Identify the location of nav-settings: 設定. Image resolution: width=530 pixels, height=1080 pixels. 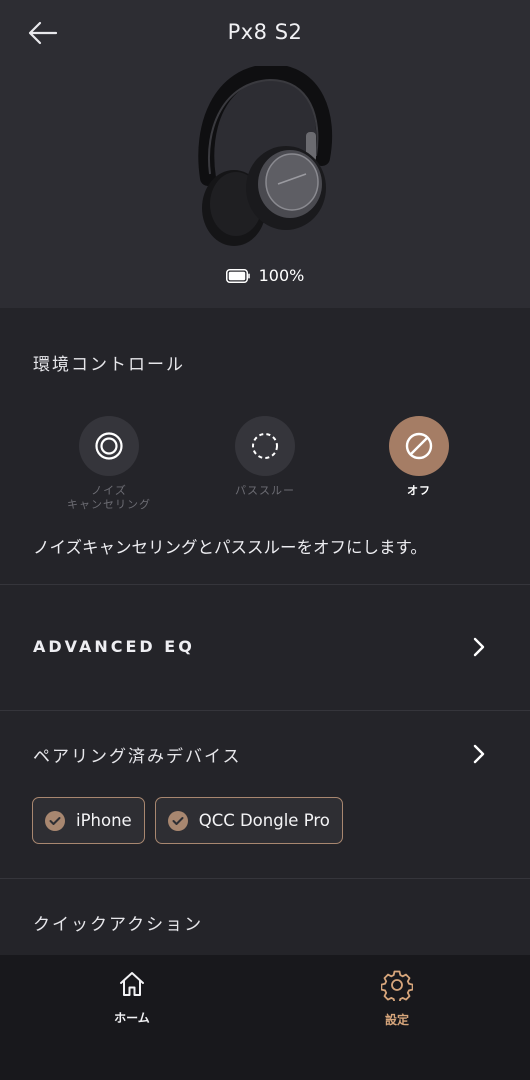
(397, 998).